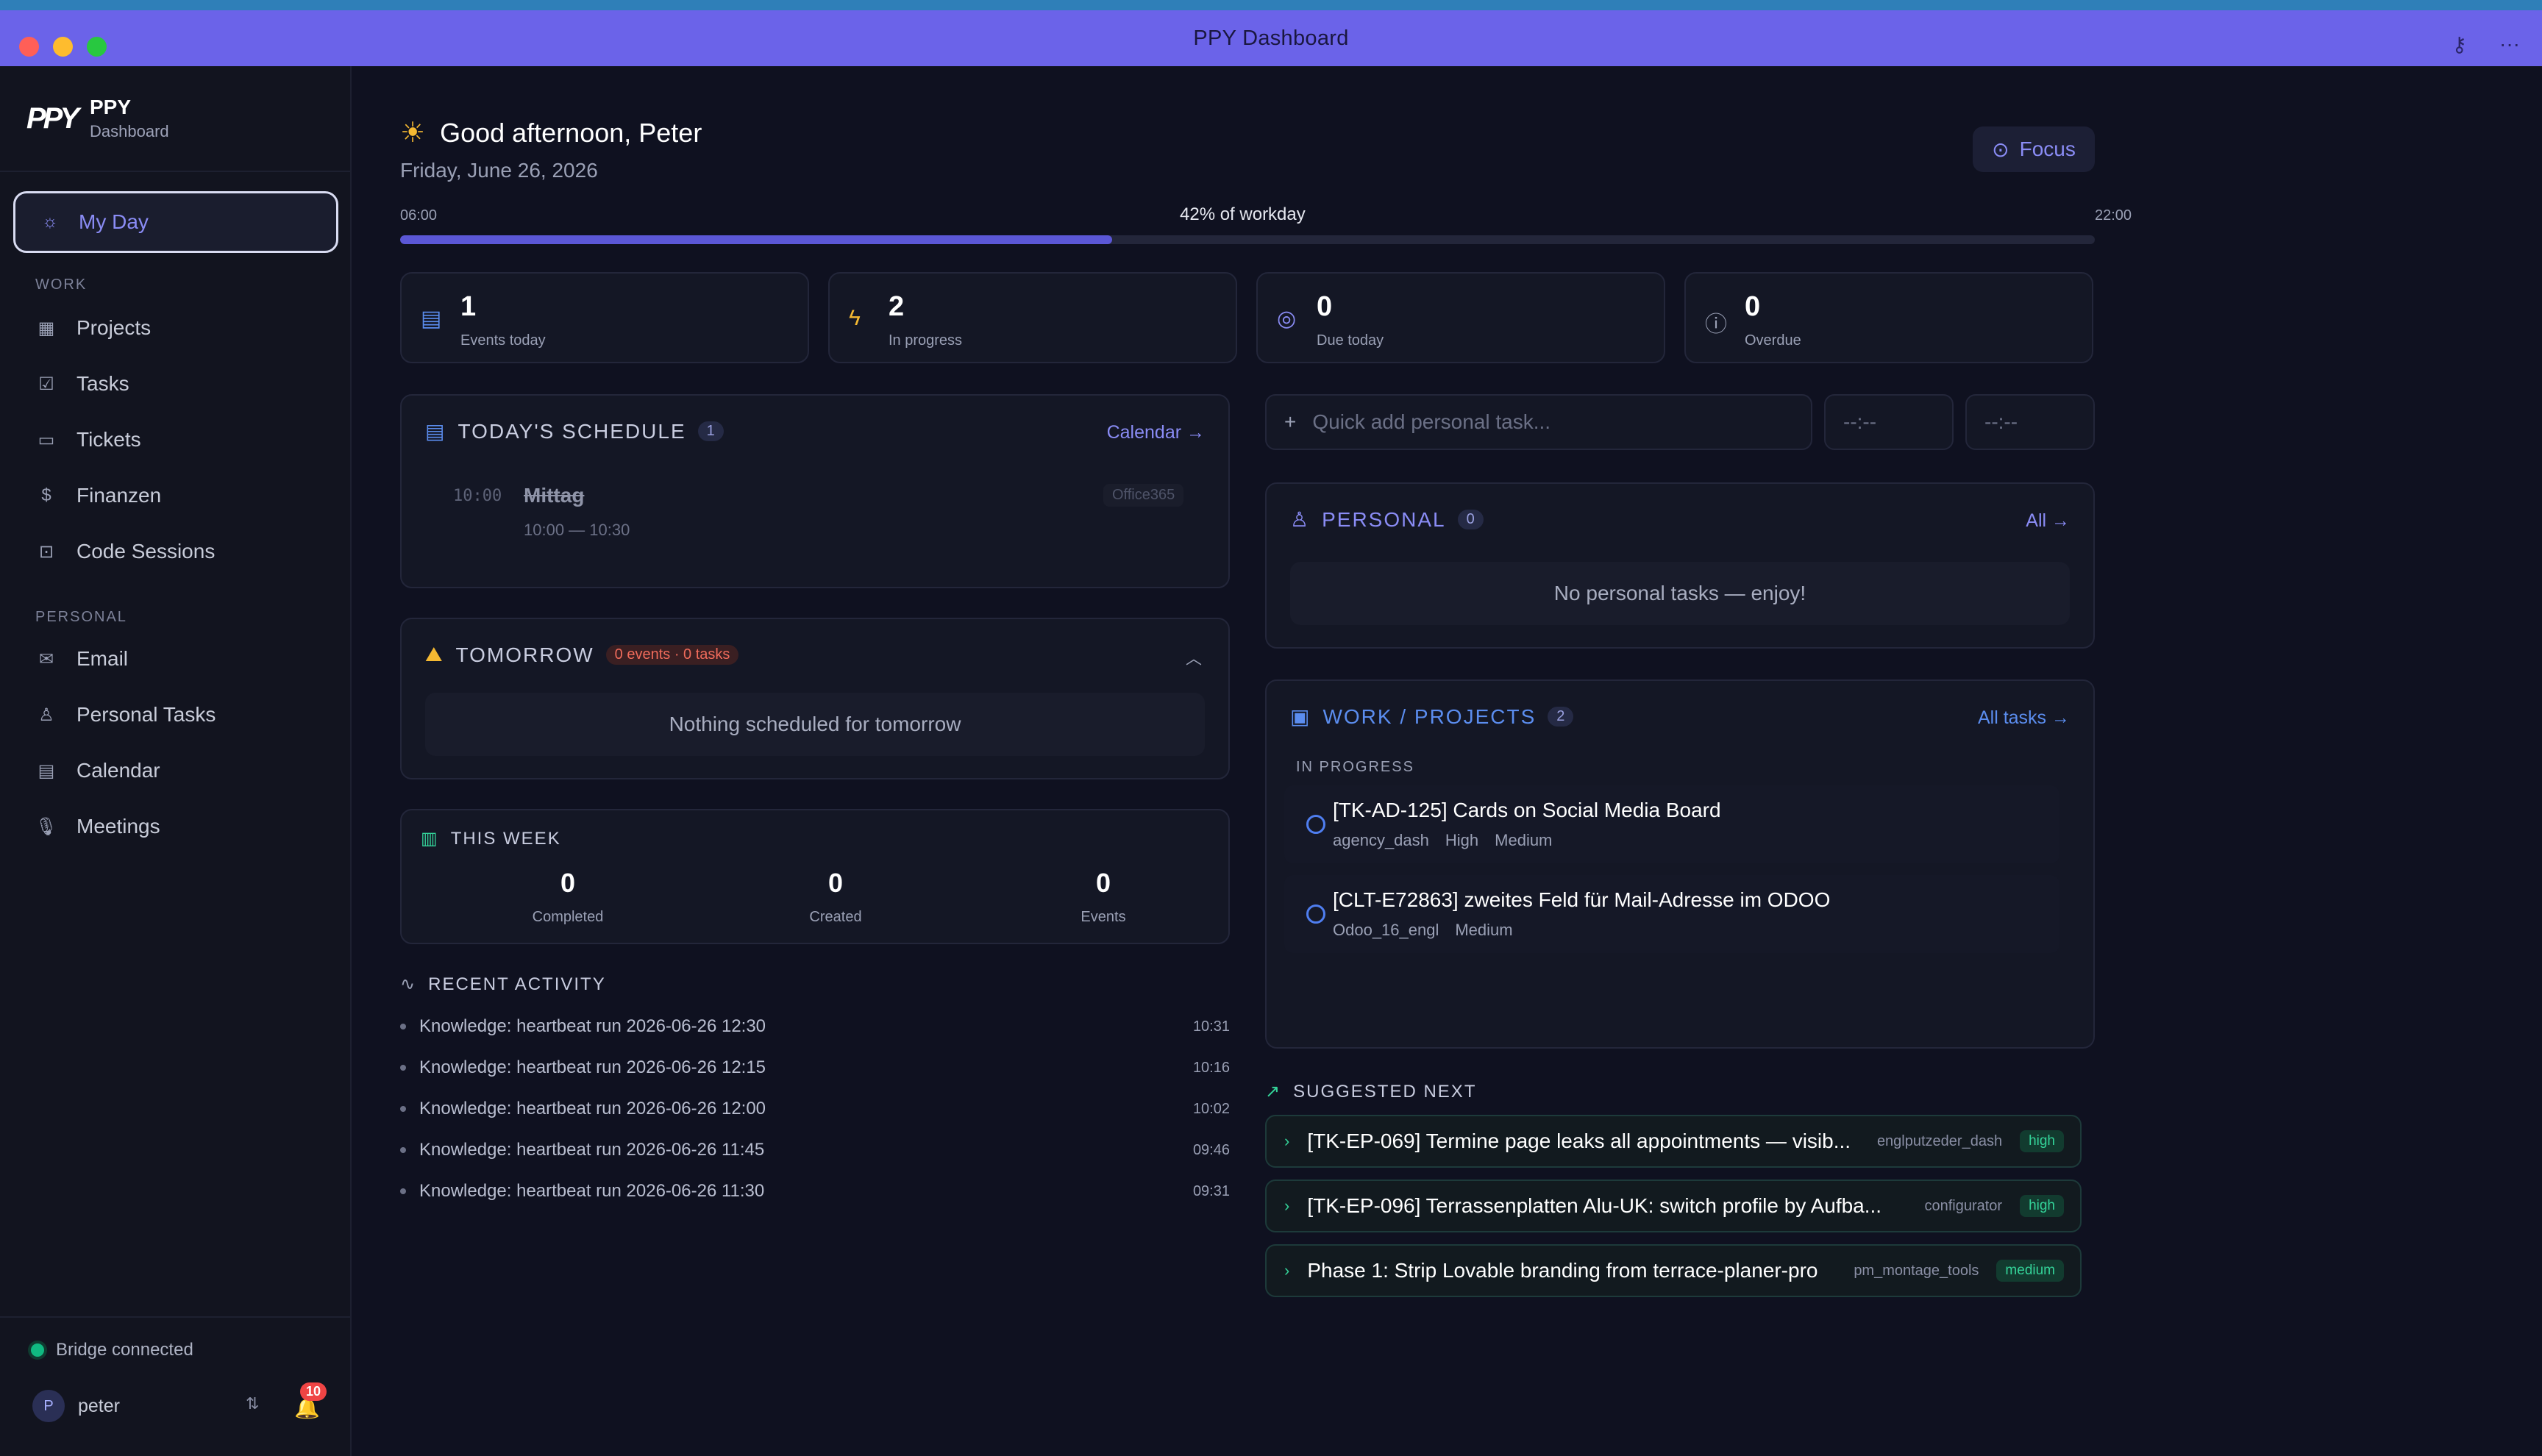 Image resolution: width=2542 pixels, height=1456 pixels. What do you see at coordinates (98, 118) in the screenshot?
I see `brand: PPY PPY Dashboard` at bounding box center [98, 118].